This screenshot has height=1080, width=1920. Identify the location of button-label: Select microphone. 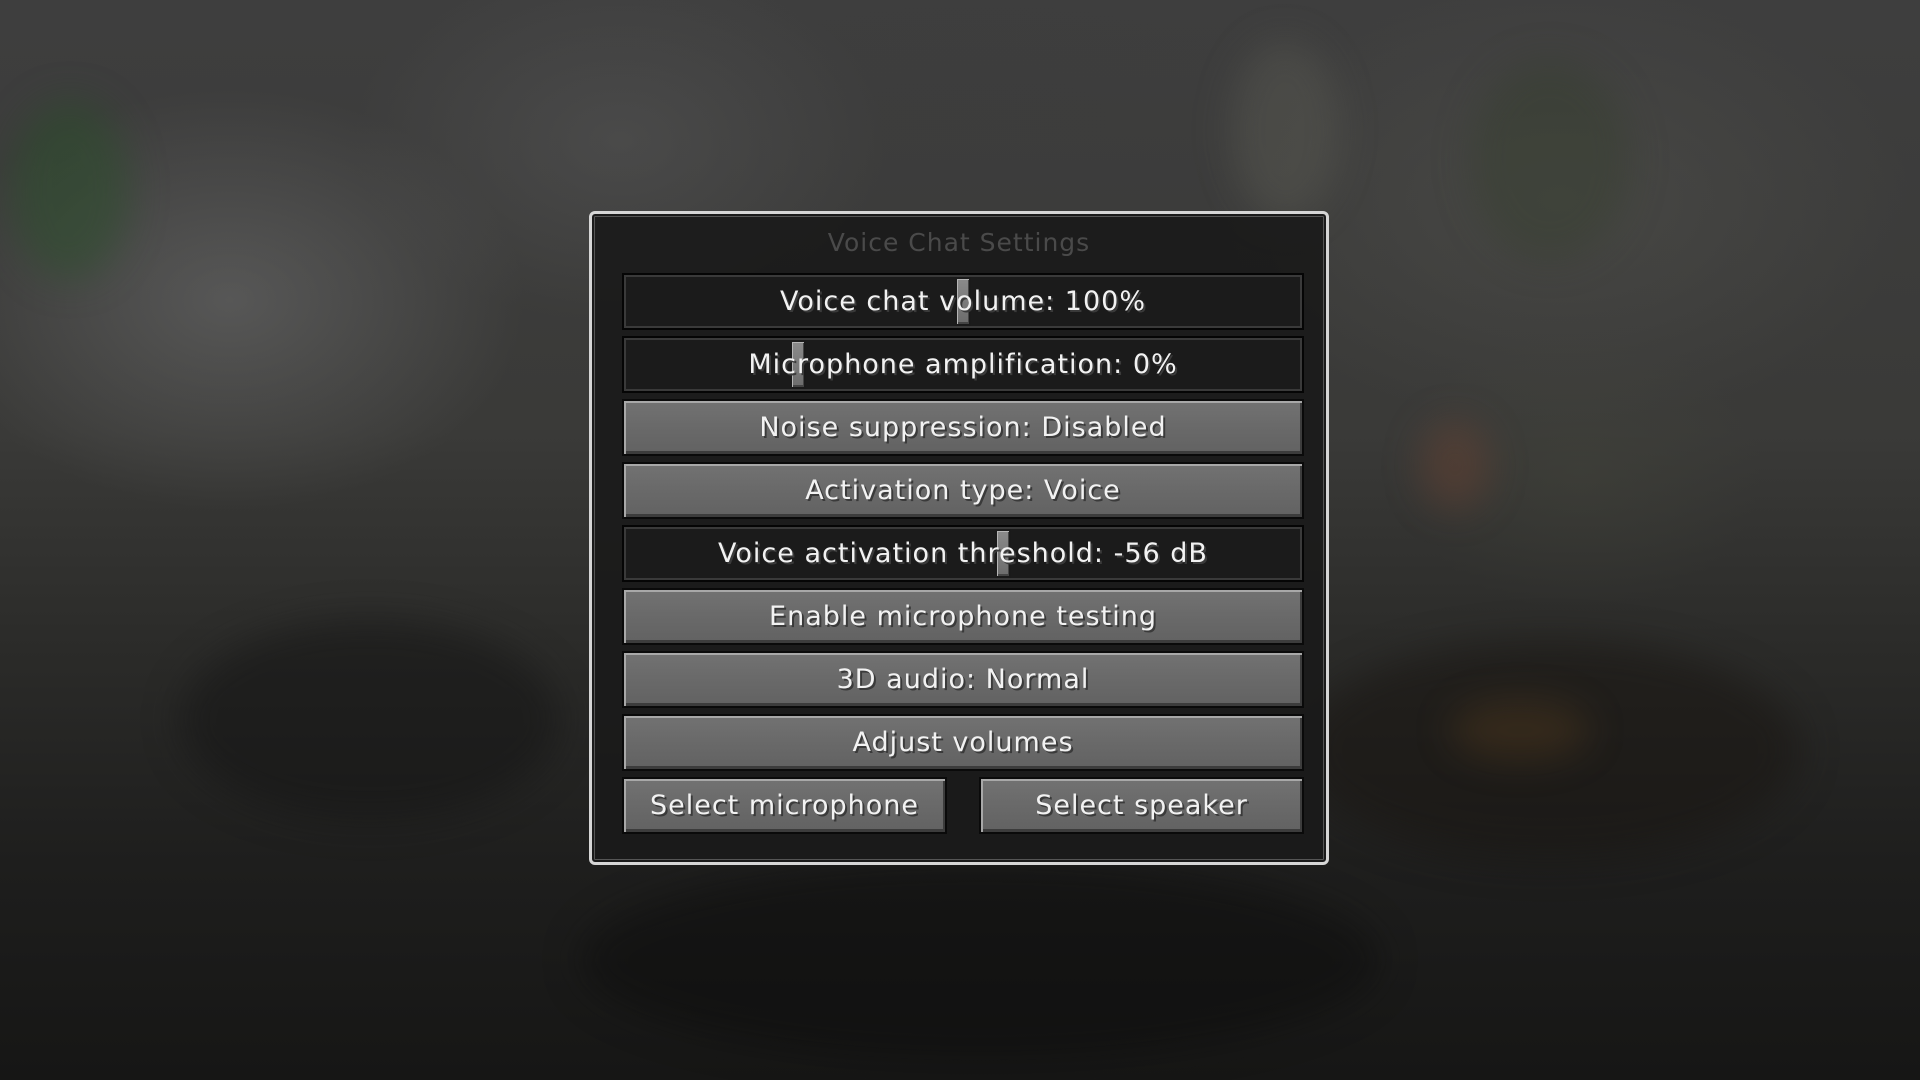
(784, 805).